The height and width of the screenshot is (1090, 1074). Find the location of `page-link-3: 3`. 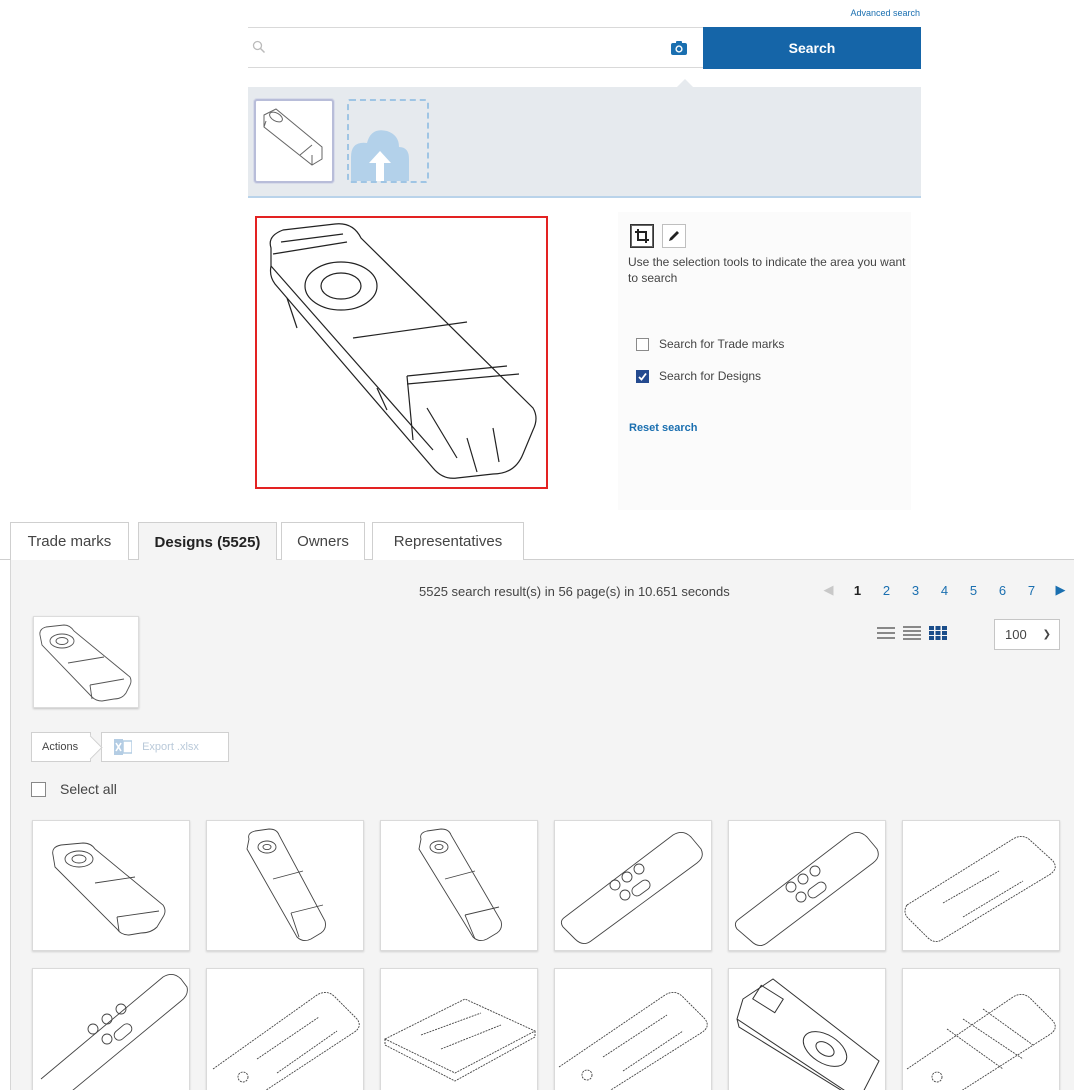

page-link-3: 3 is located at coordinates (915, 590).